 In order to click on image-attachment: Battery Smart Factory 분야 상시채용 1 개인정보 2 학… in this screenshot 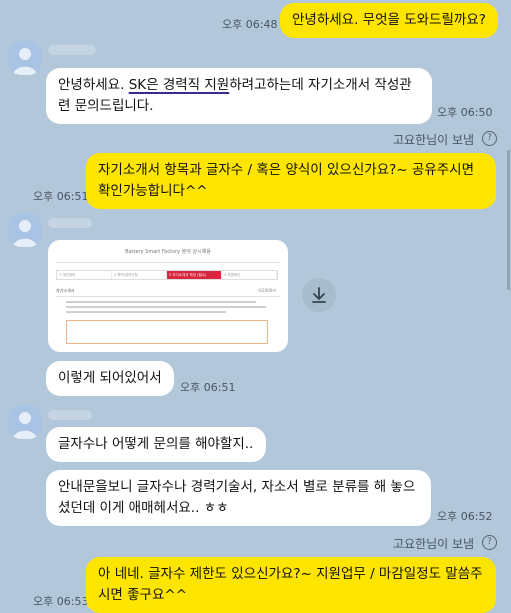, I will do `click(168, 296)`.